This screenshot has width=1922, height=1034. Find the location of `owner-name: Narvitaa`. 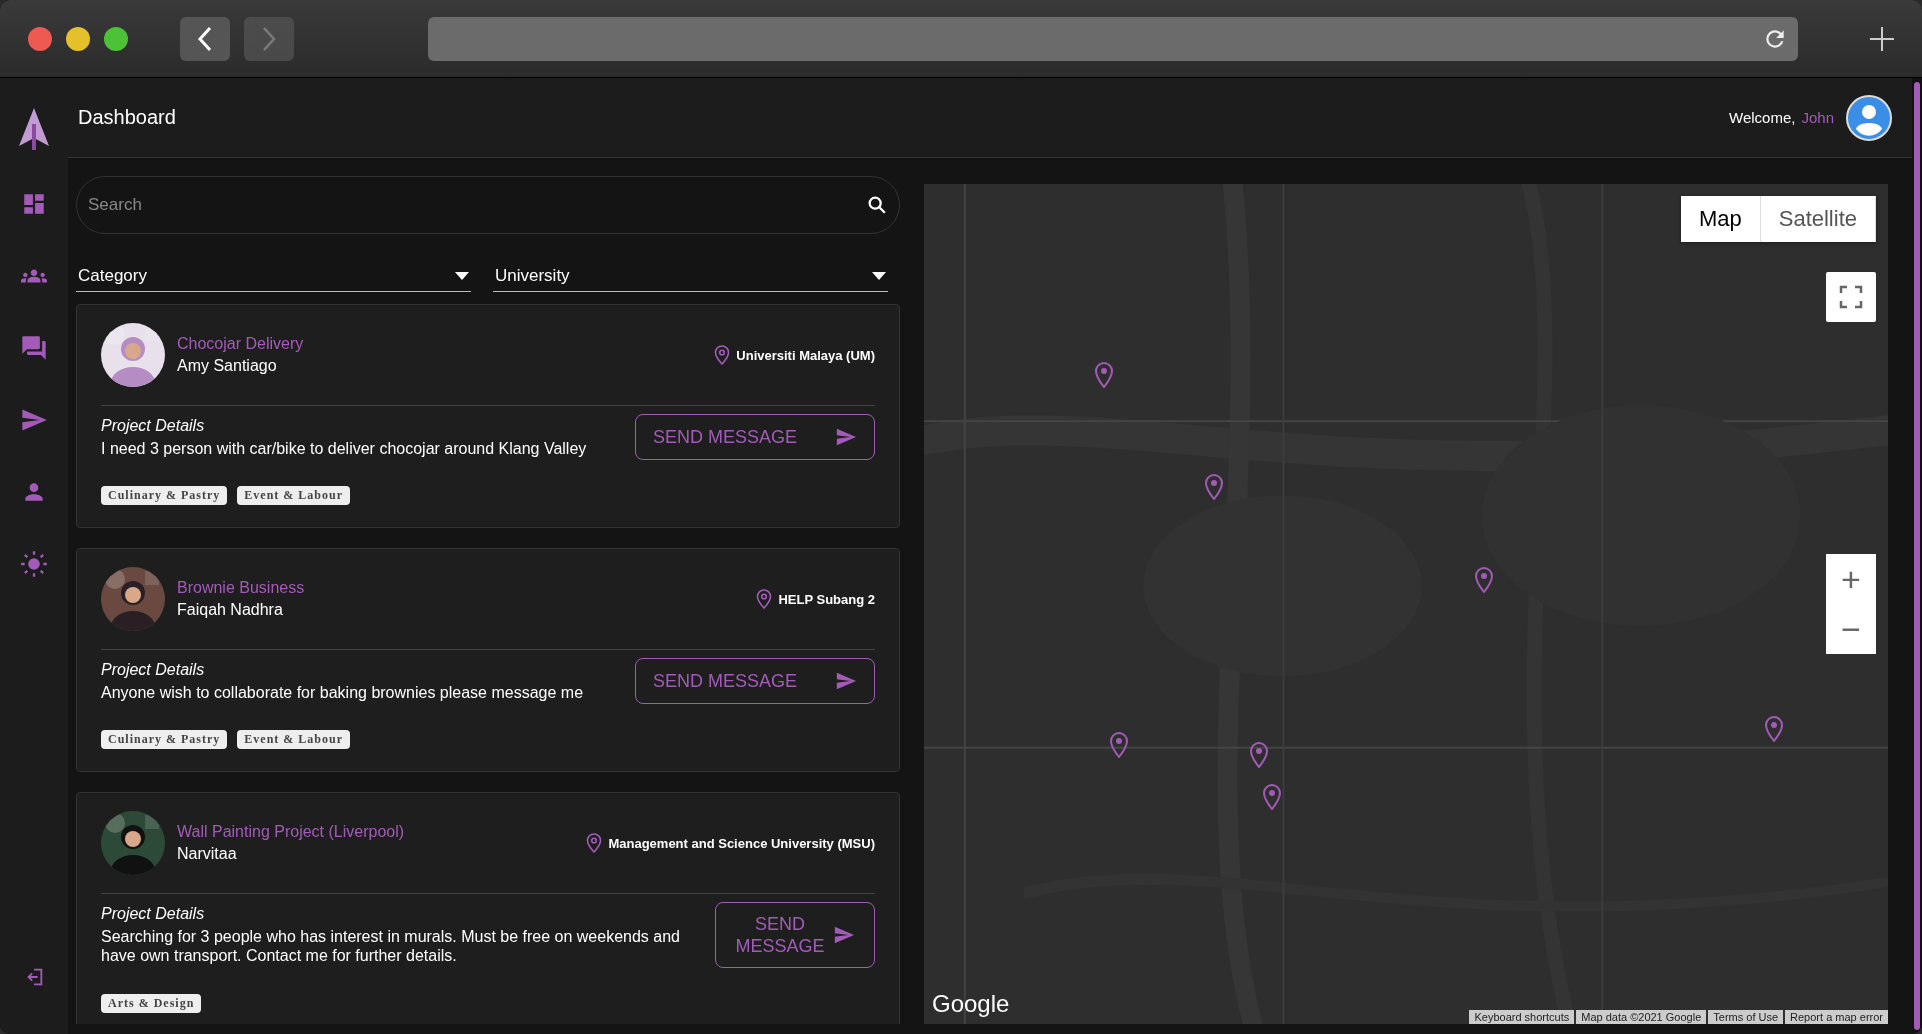

owner-name: Narvitaa is located at coordinates (207, 854).